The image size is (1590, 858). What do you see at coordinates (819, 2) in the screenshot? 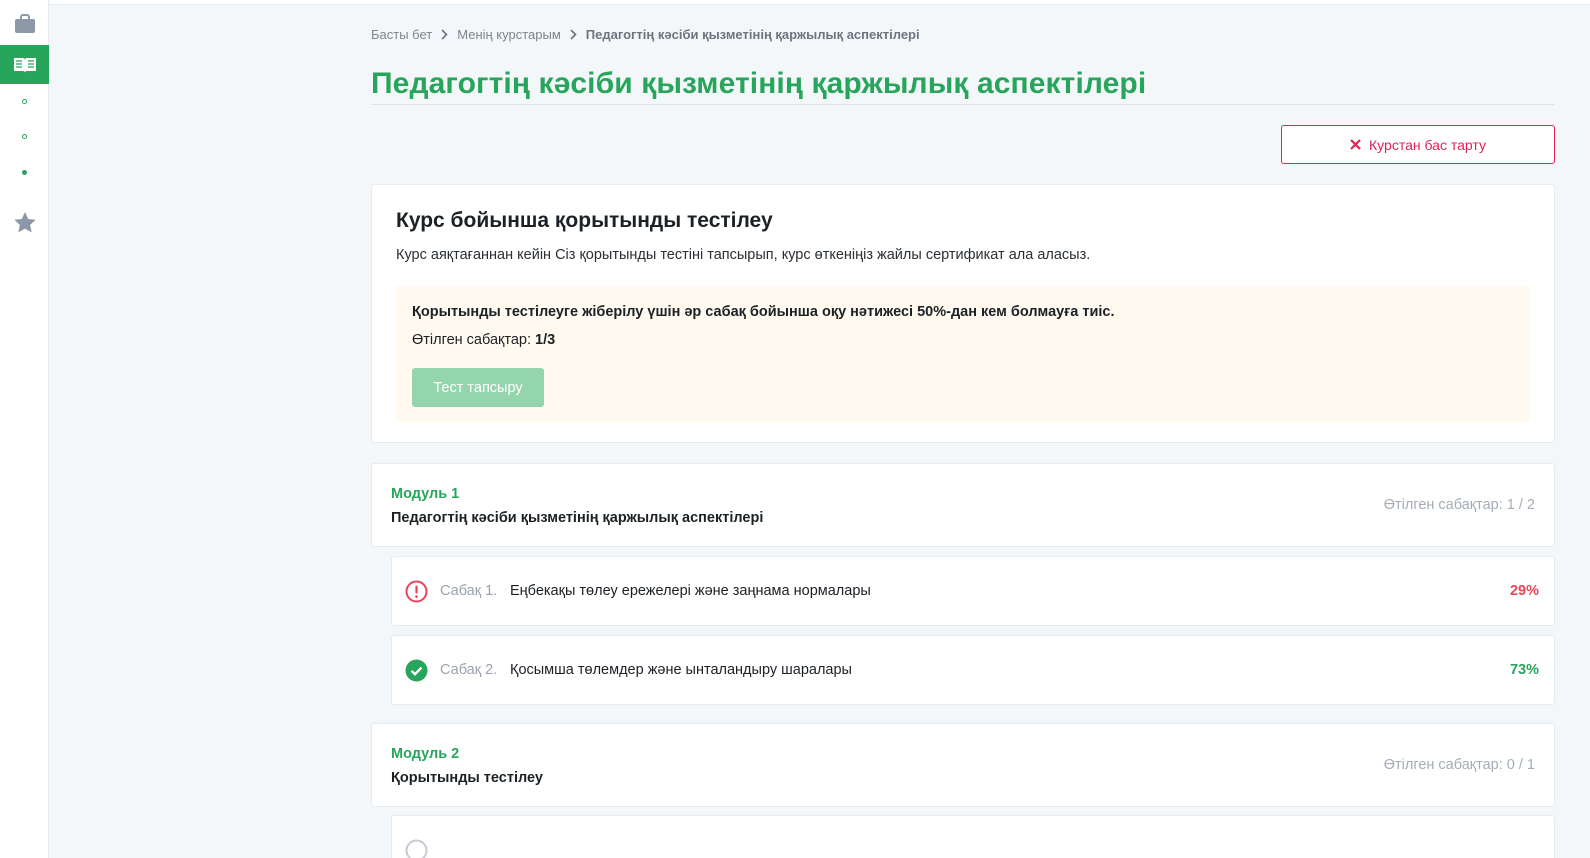
I see `top-bar` at bounding box center [819, 2].